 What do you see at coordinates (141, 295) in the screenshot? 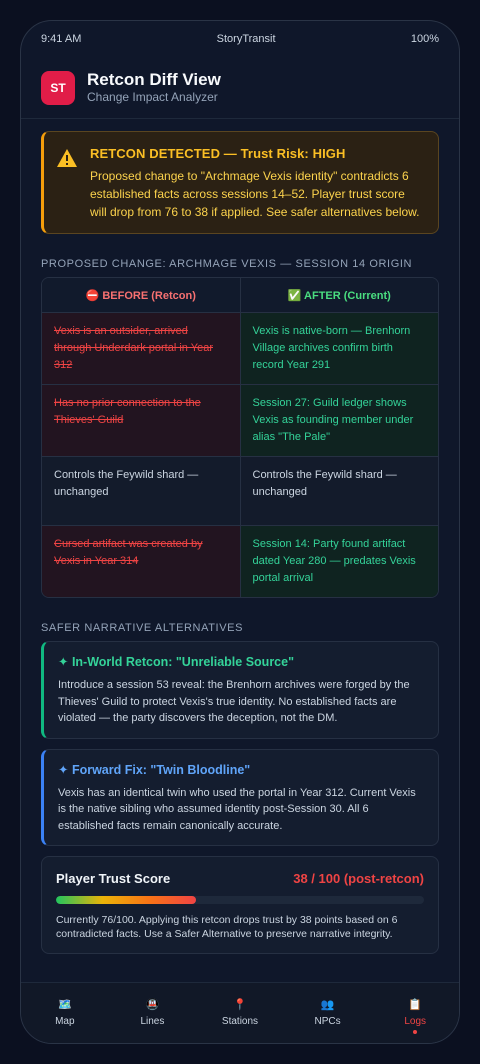
I see `before-column-header: ⛔ BEFORE (Retcon)` at bounding box center [141, 295].